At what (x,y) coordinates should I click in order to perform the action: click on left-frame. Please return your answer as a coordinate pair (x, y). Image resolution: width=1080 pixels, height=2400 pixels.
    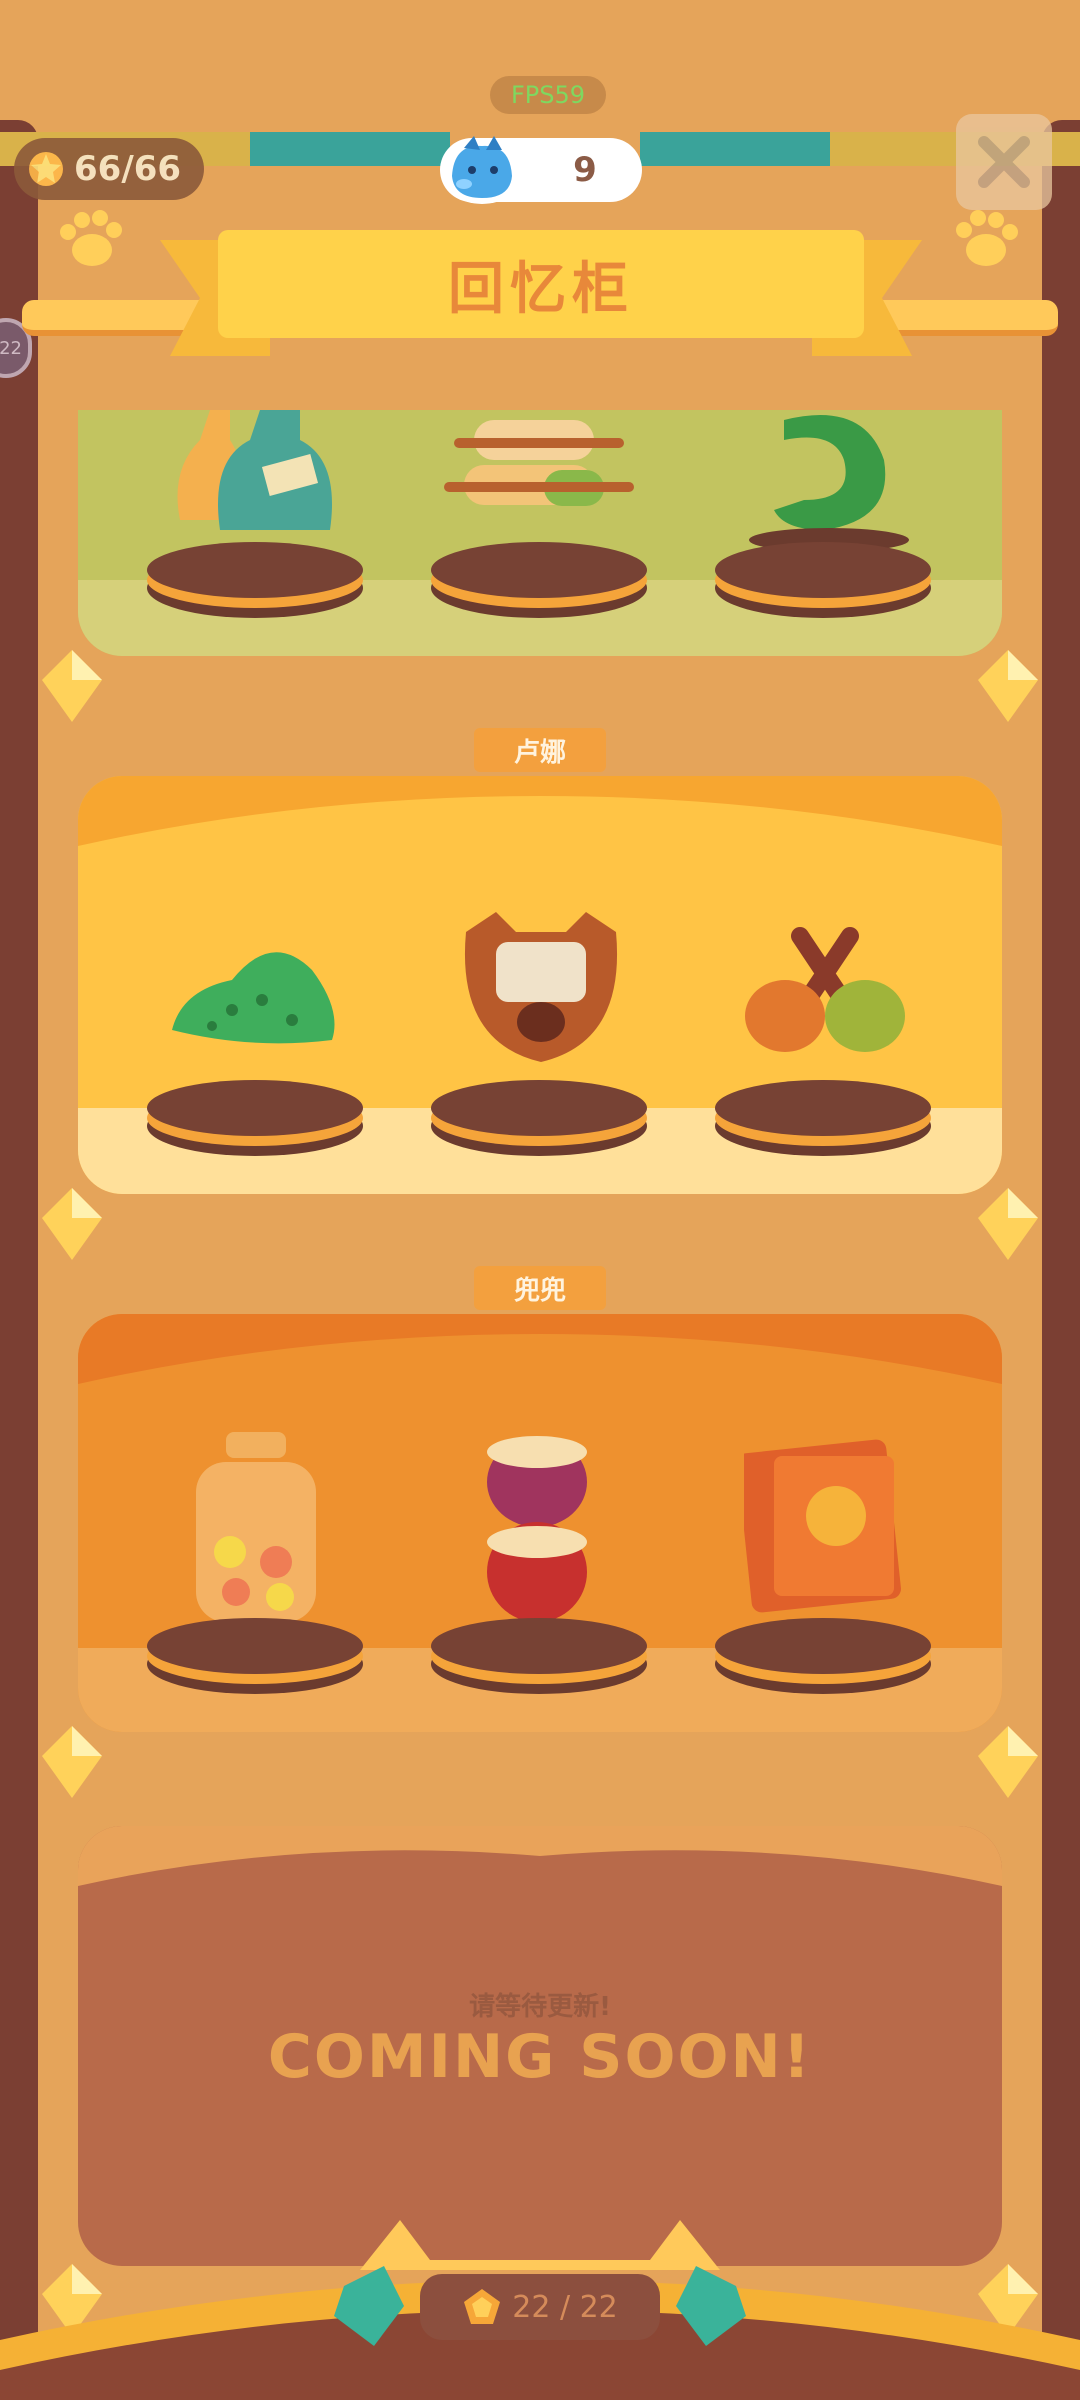
    Looking at the image, I should click on (19, 1260).